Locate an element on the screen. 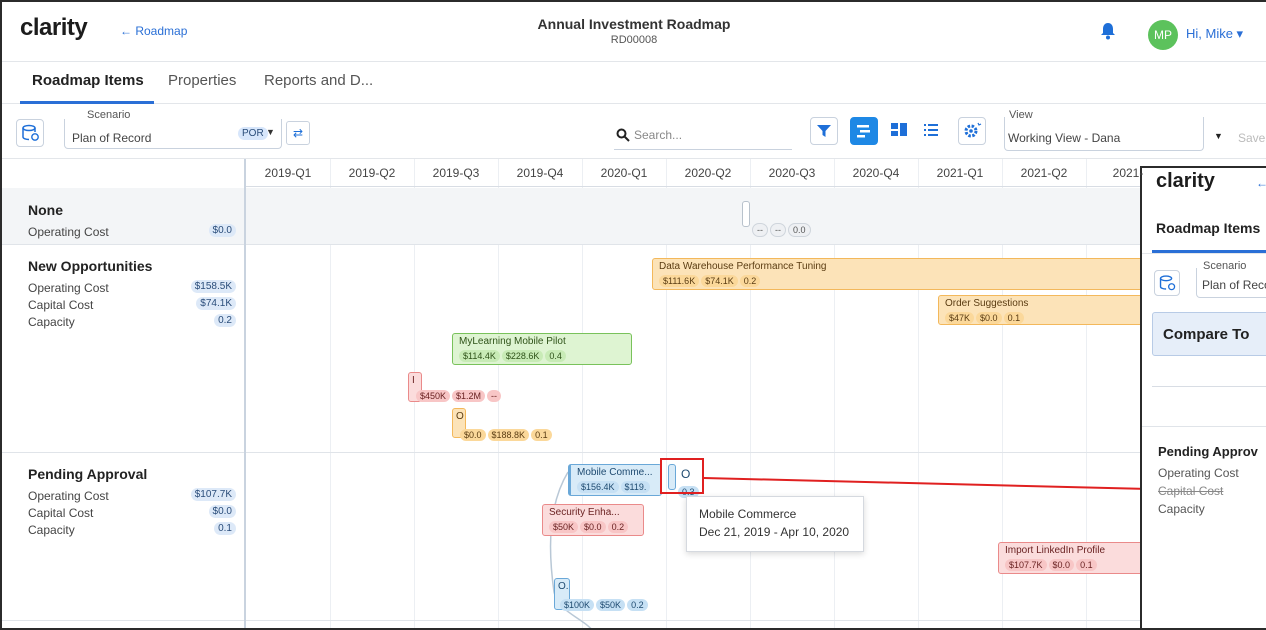 This screenshot has height=630, width=1266. tab-bar: Roadmap Items is located at coordinates (1204, 229).